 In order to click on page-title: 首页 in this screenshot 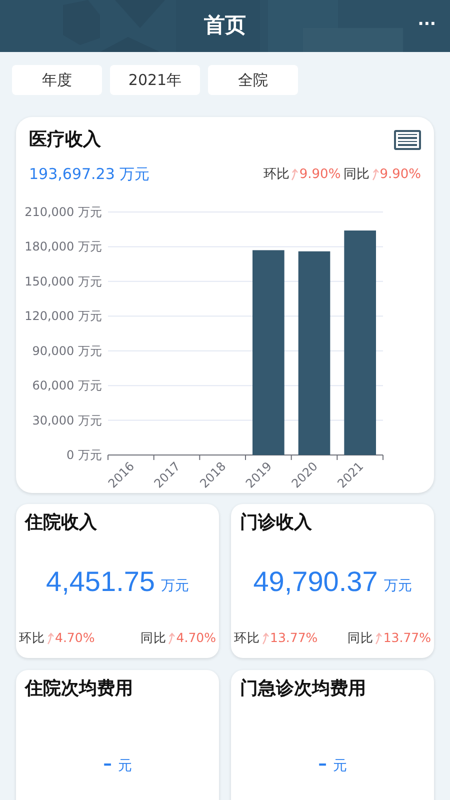, I will do `click(225, 26)`.